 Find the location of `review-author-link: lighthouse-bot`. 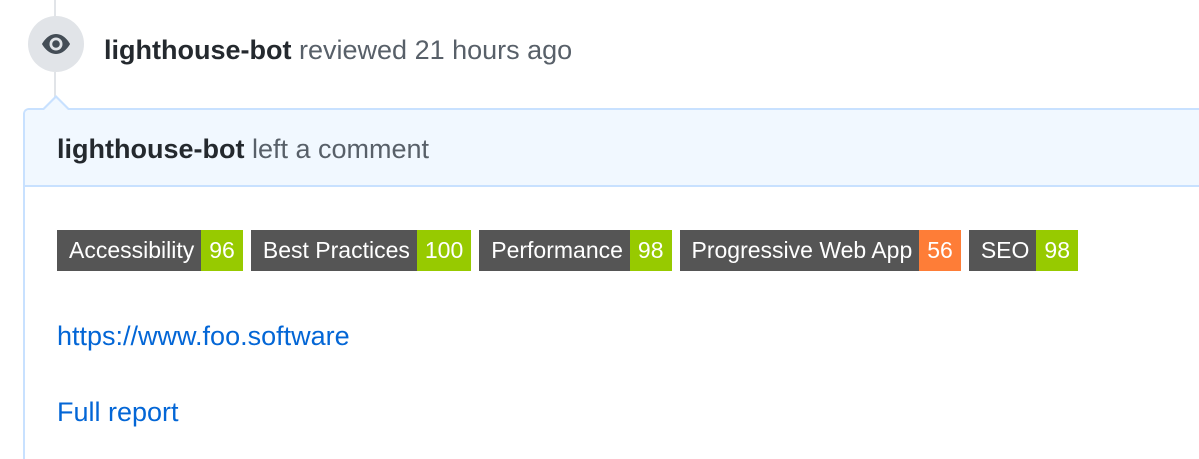

review-author-link: lighthouse-bot is located at coordinates (197, 50).